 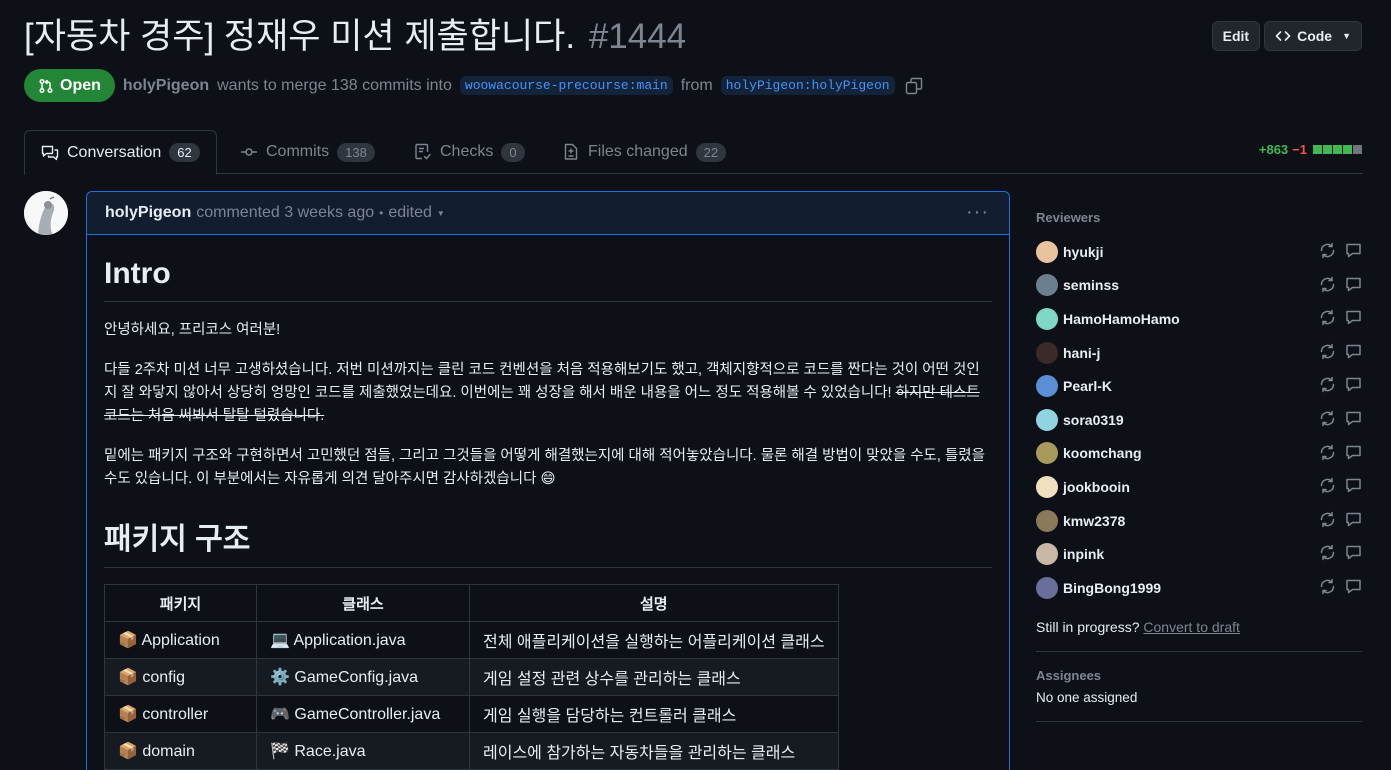 I want to click on assignees-title: Assignees, so click(x=1199, y=675).